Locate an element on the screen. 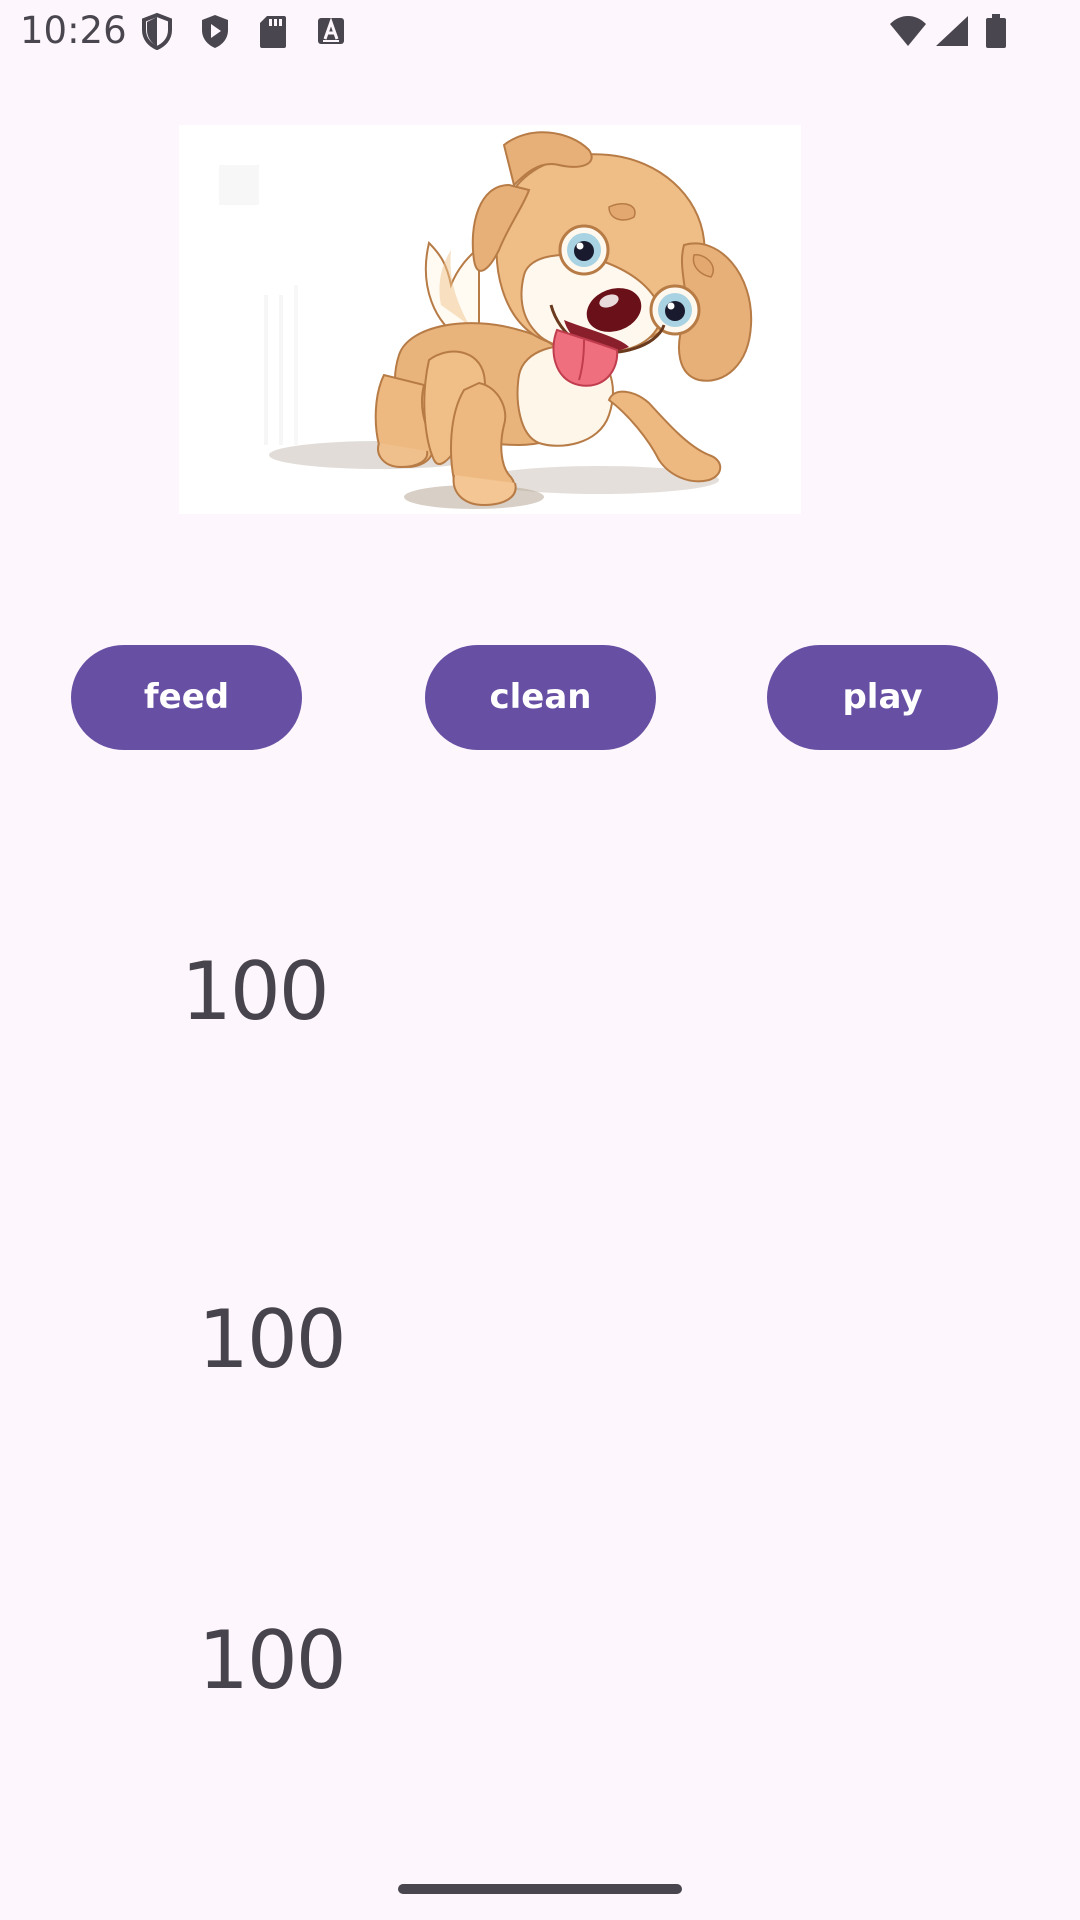 Image resolution: width=1080 pixels, height=1920 pixels. wifi-icon is located at coordinates (908, 31).